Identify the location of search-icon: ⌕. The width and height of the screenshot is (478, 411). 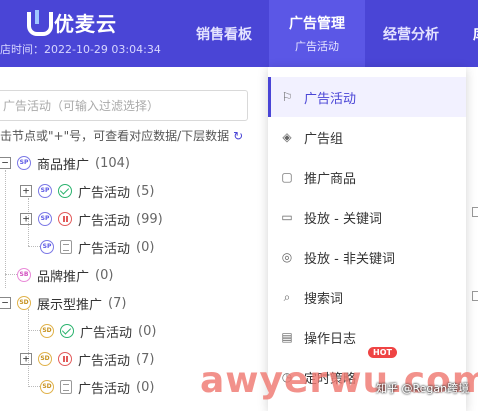
(287, 297).